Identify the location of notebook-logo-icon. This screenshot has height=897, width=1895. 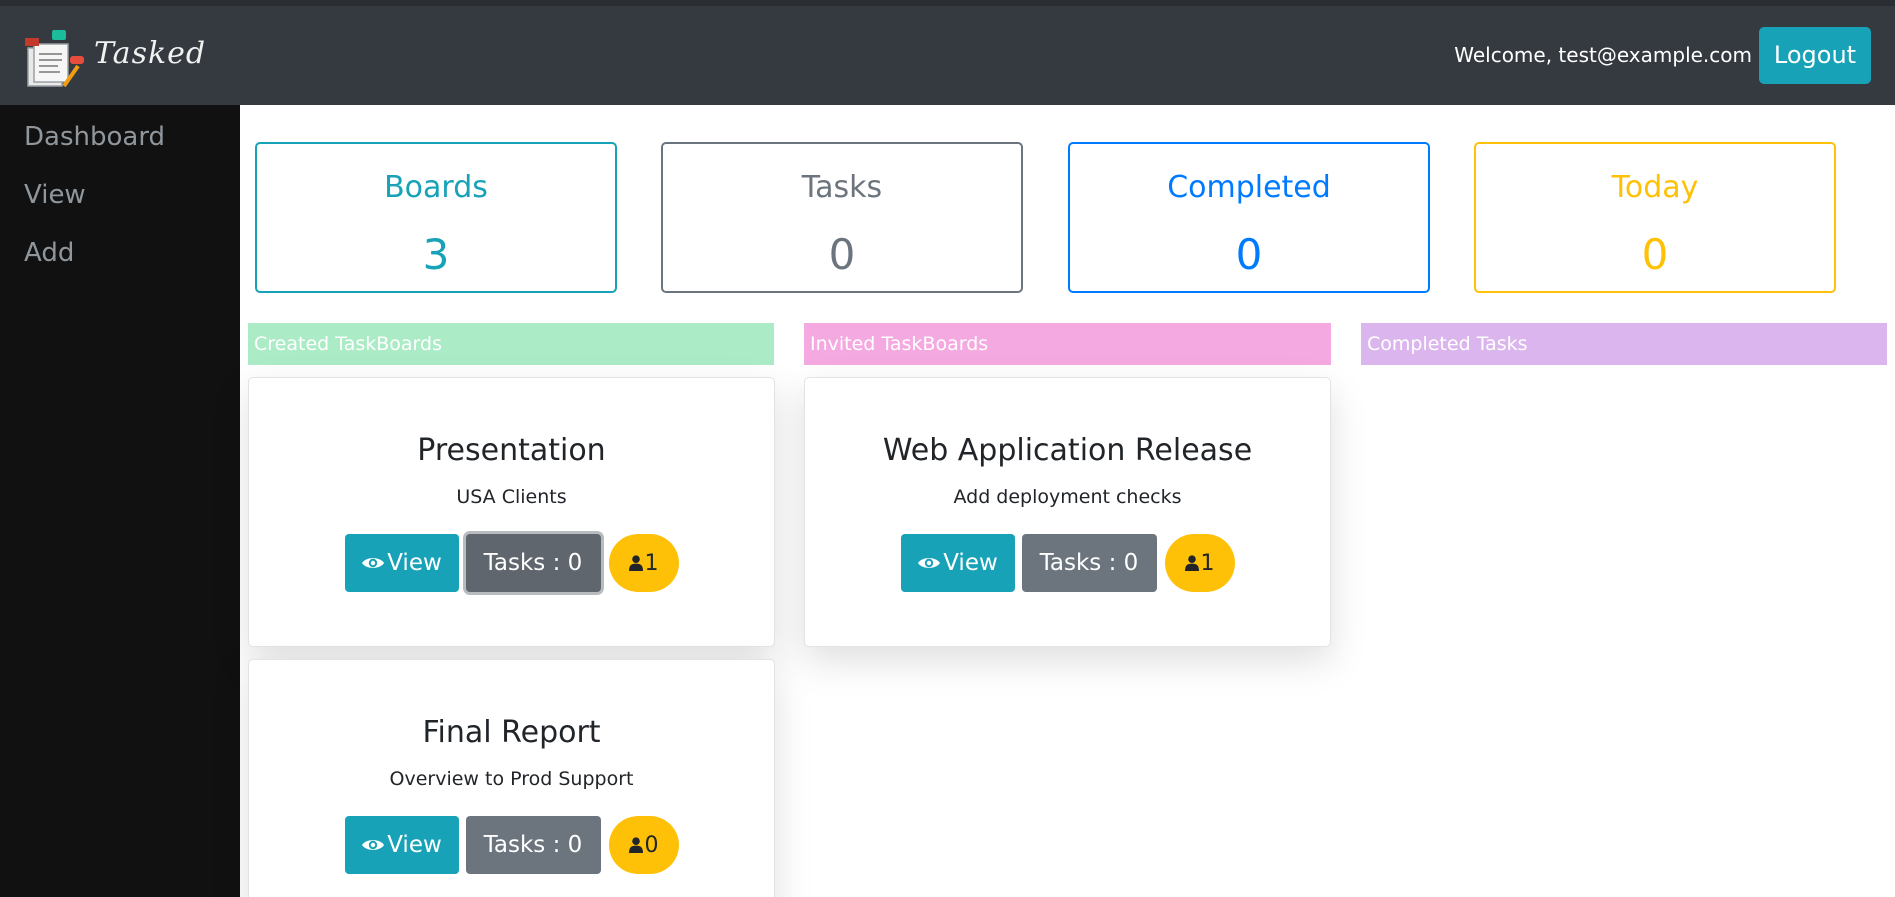
(54, 59).